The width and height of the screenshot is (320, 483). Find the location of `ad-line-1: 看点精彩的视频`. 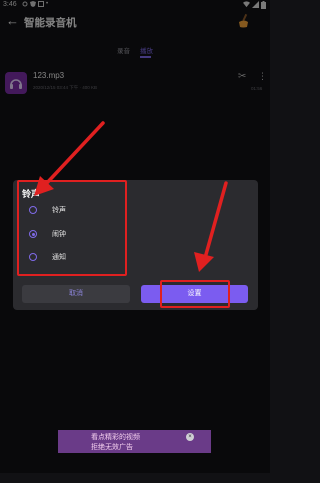

ad-line-1: 看点精彩的视频 is located at coordinates (115, 437).